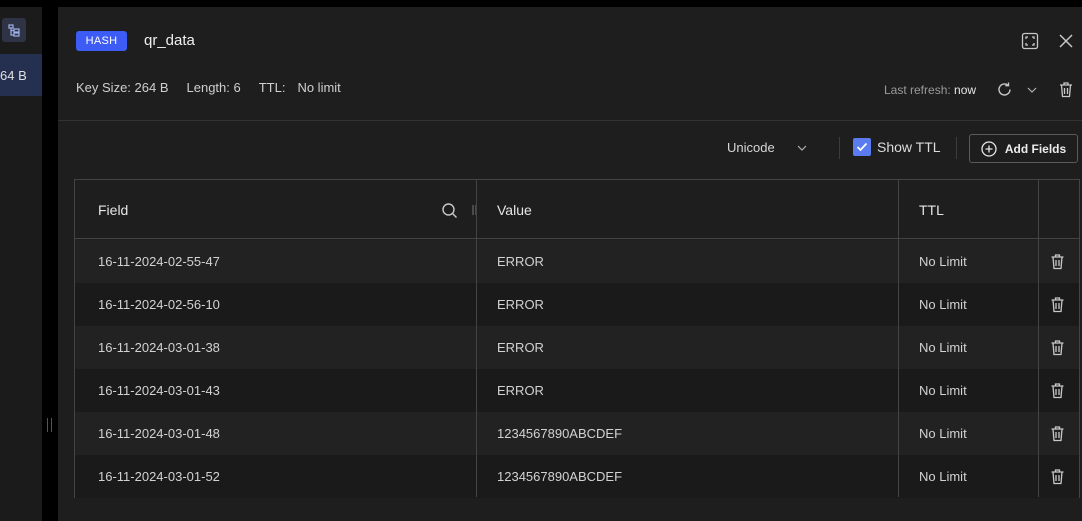 This screenshot has width=1082, height=521. Describe the element at coordinates (917, 90) in the screenshot. I see `last-refresh-label: Last refresh:` at that location.